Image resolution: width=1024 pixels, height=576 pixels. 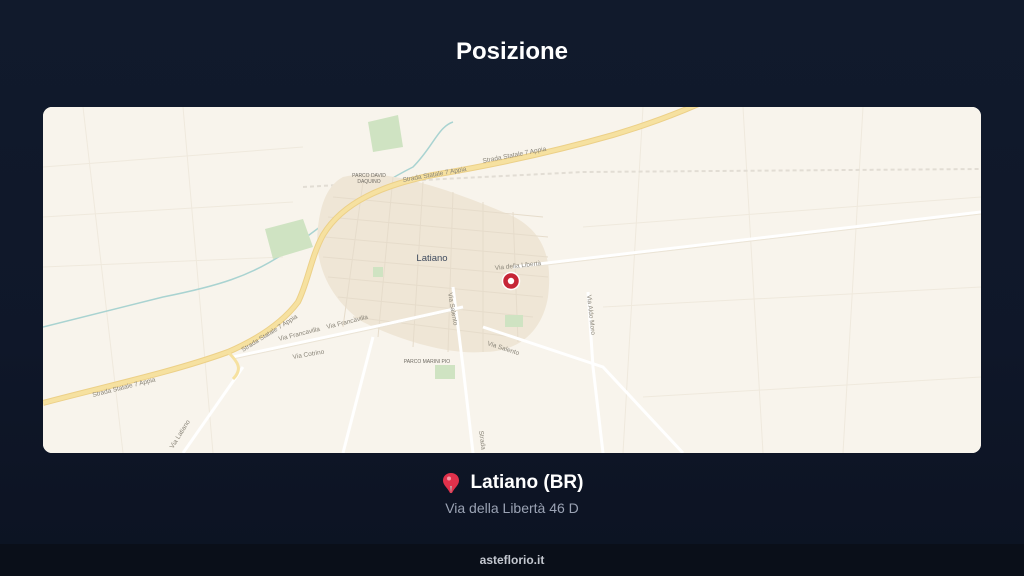 I want to click on footer-site-link: asteflorio.it, so click(x=512, y=560).